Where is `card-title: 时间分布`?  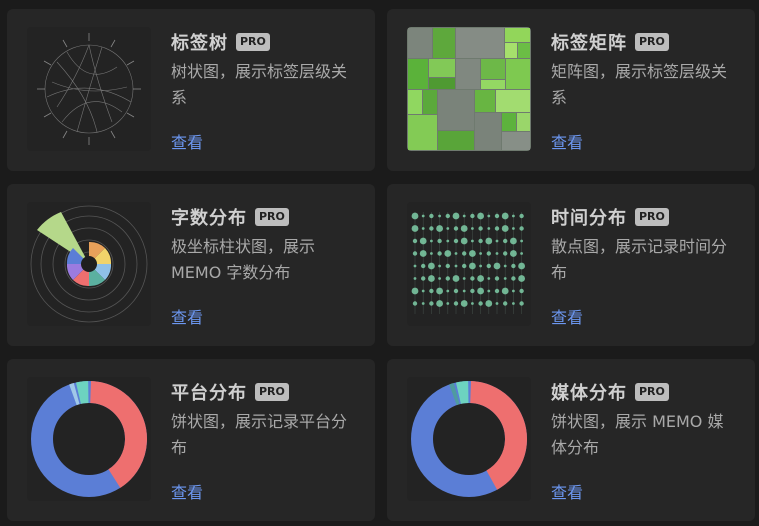
card-title: 时间分布 is located at coordinates (589, 218).